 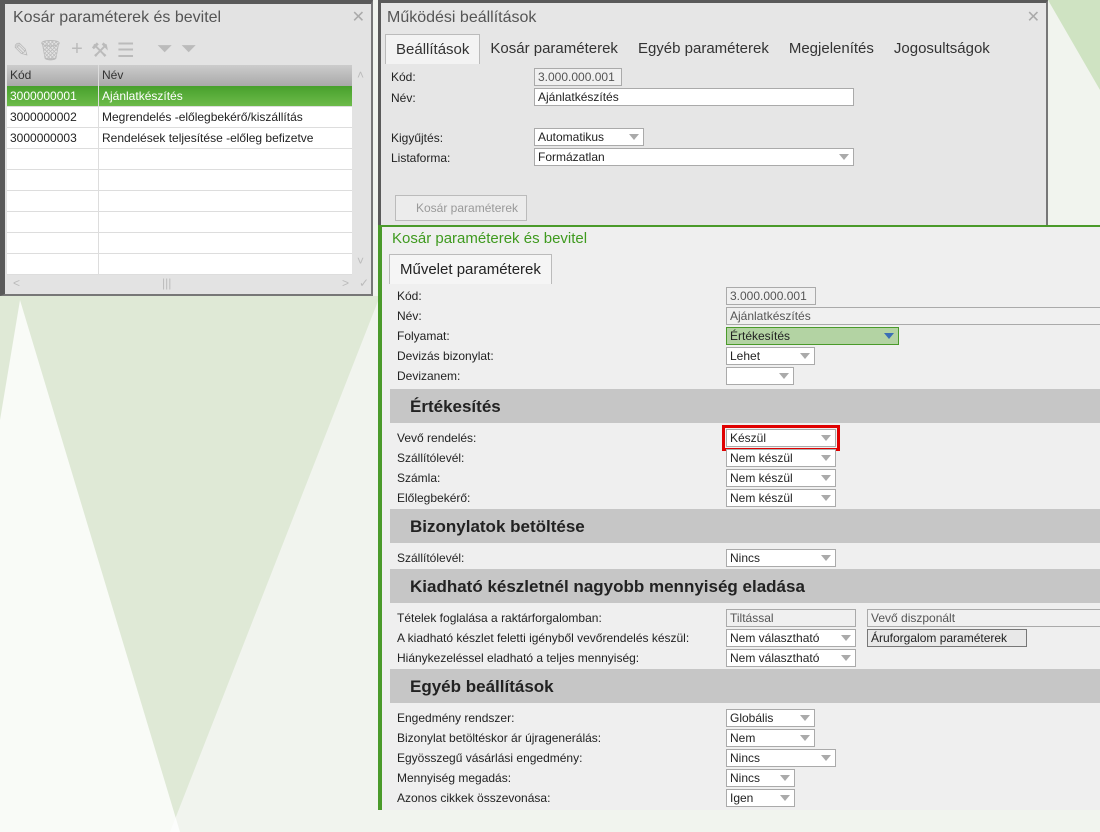 What do you see at coordinates (771, 296) in the screenshot?
I see `field-value: 3.000.000.001` at bounding box center [771, 296].